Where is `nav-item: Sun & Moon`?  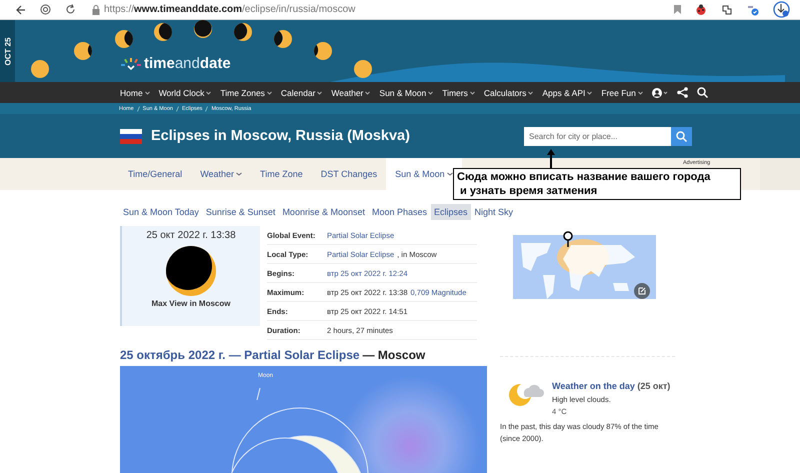
nav-item: Sun & Moon is located at coordinates (406, 93).